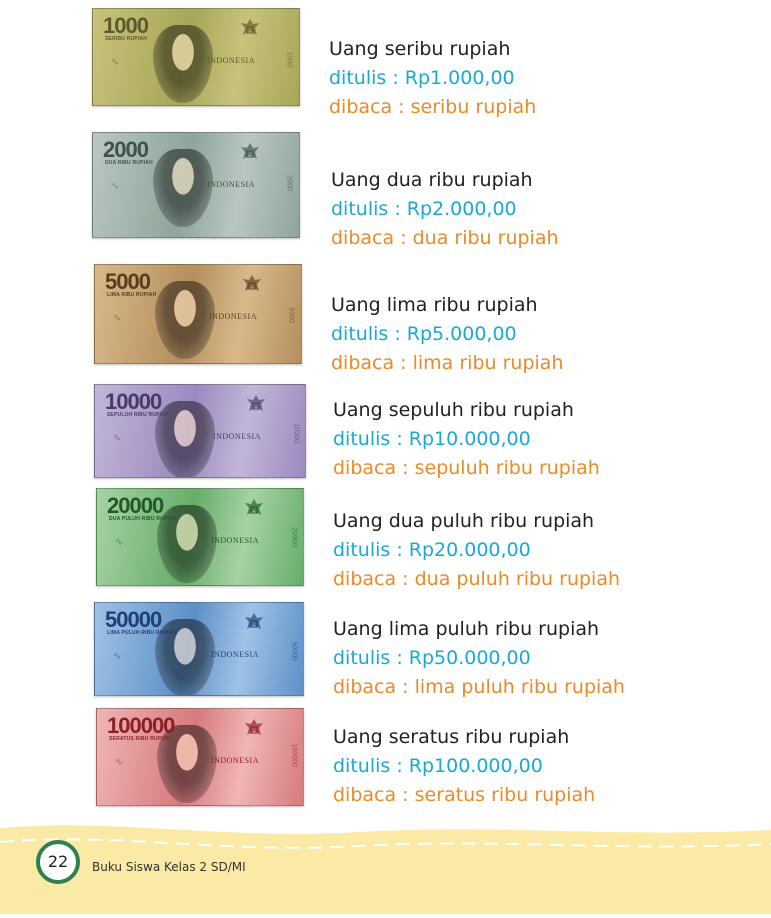  I want to click on note-title: Uang sepuluh ribu rupiah, so click(453, 410).